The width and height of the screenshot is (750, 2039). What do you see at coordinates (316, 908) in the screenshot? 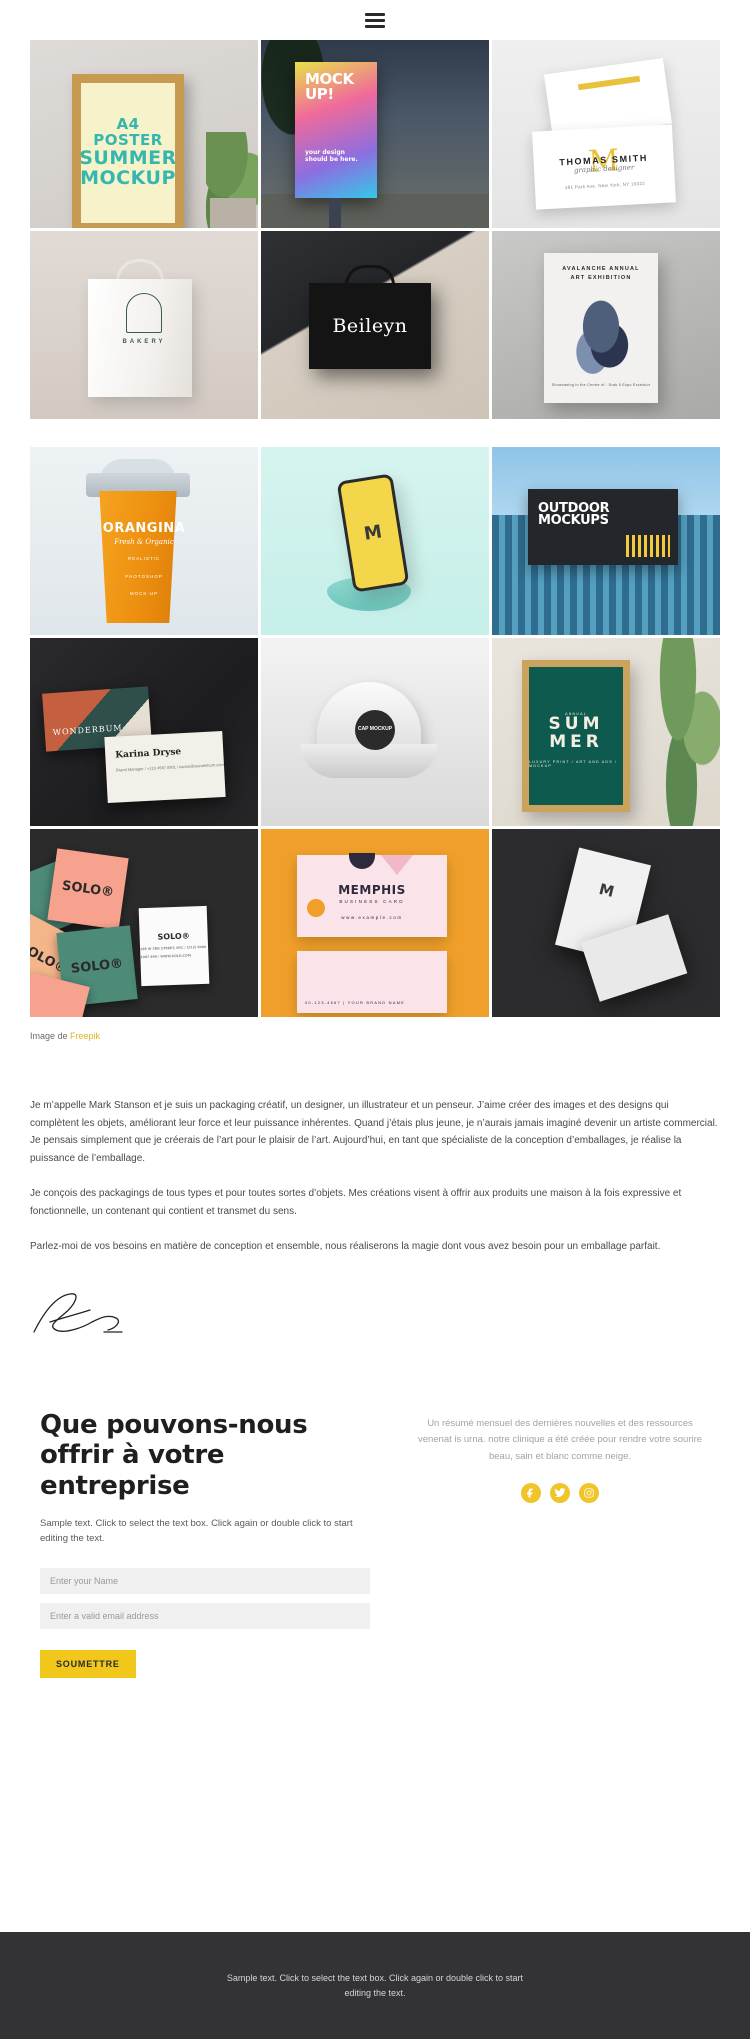
I see `dot-decoration` at bounding box center [316, 908].